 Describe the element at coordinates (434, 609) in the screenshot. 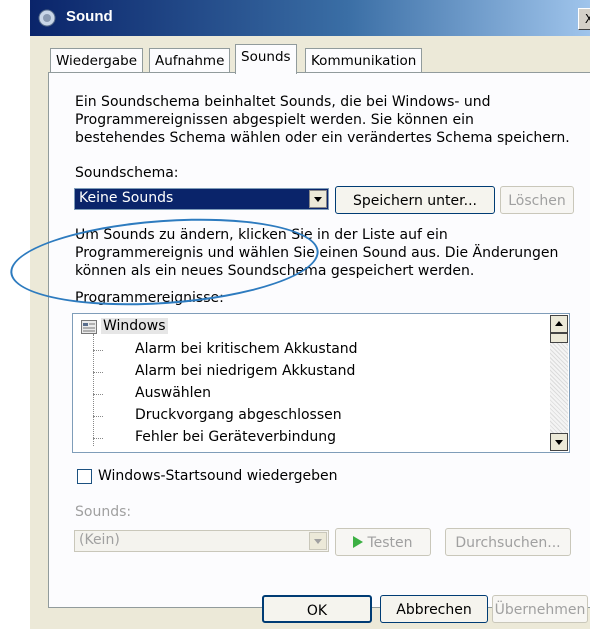

I see `cancel-button: Abbrechen` at that location.